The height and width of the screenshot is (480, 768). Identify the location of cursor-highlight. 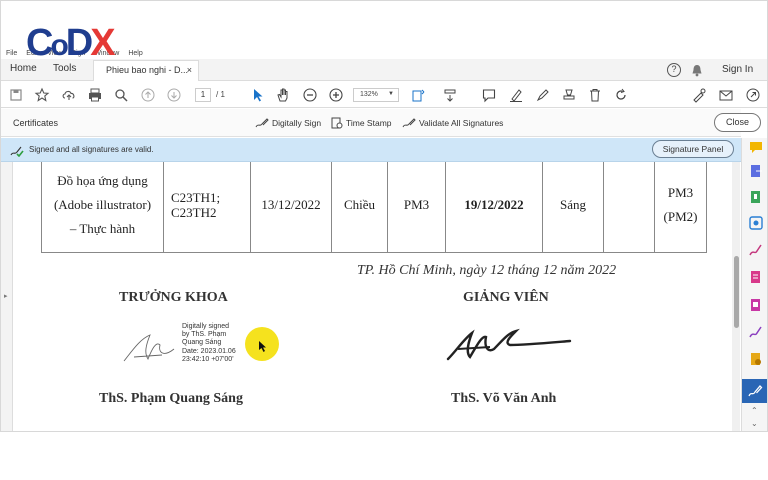
(262, 344).